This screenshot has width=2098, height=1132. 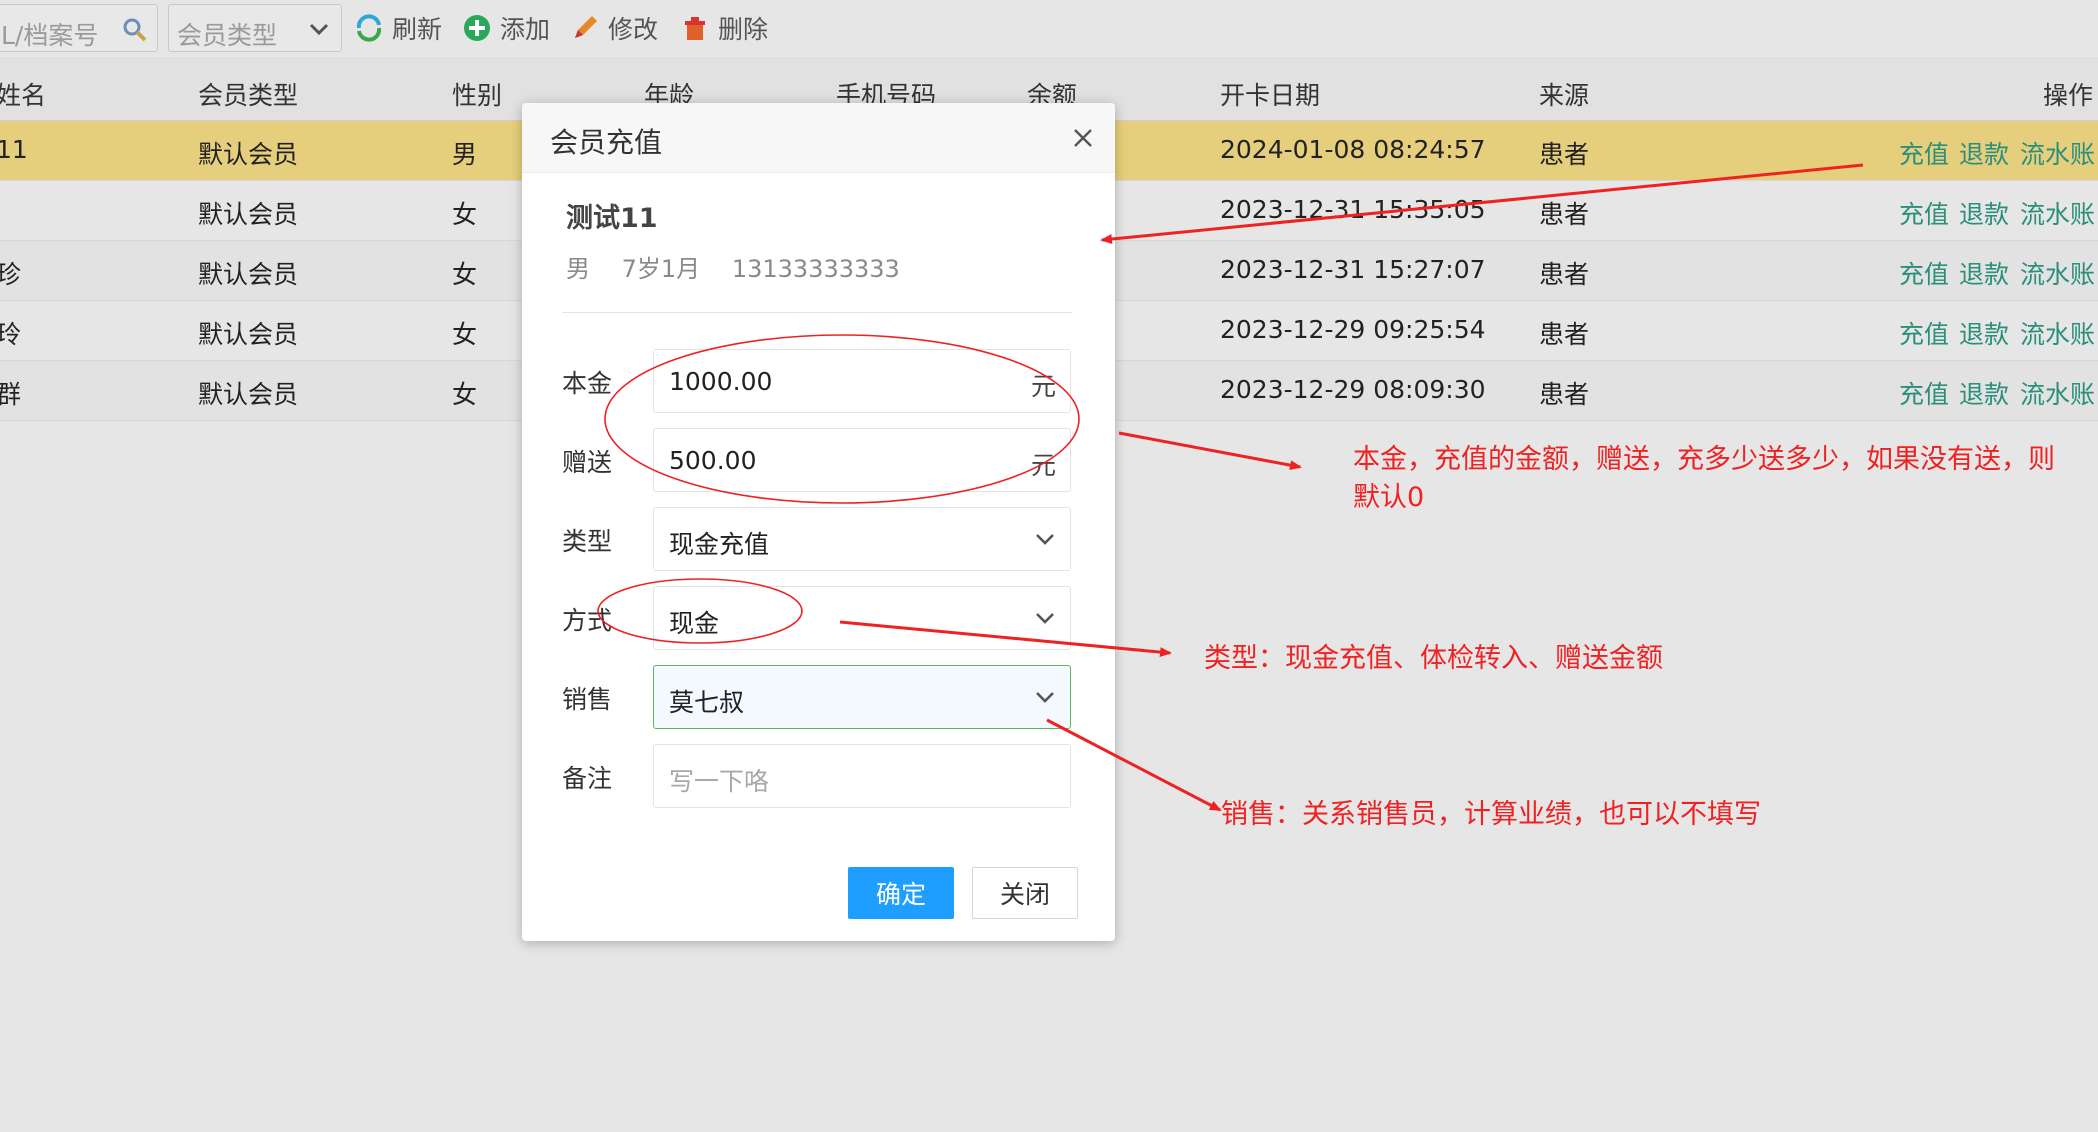 I want to click on principal-unit: 元, so click(x=1043, y=386).